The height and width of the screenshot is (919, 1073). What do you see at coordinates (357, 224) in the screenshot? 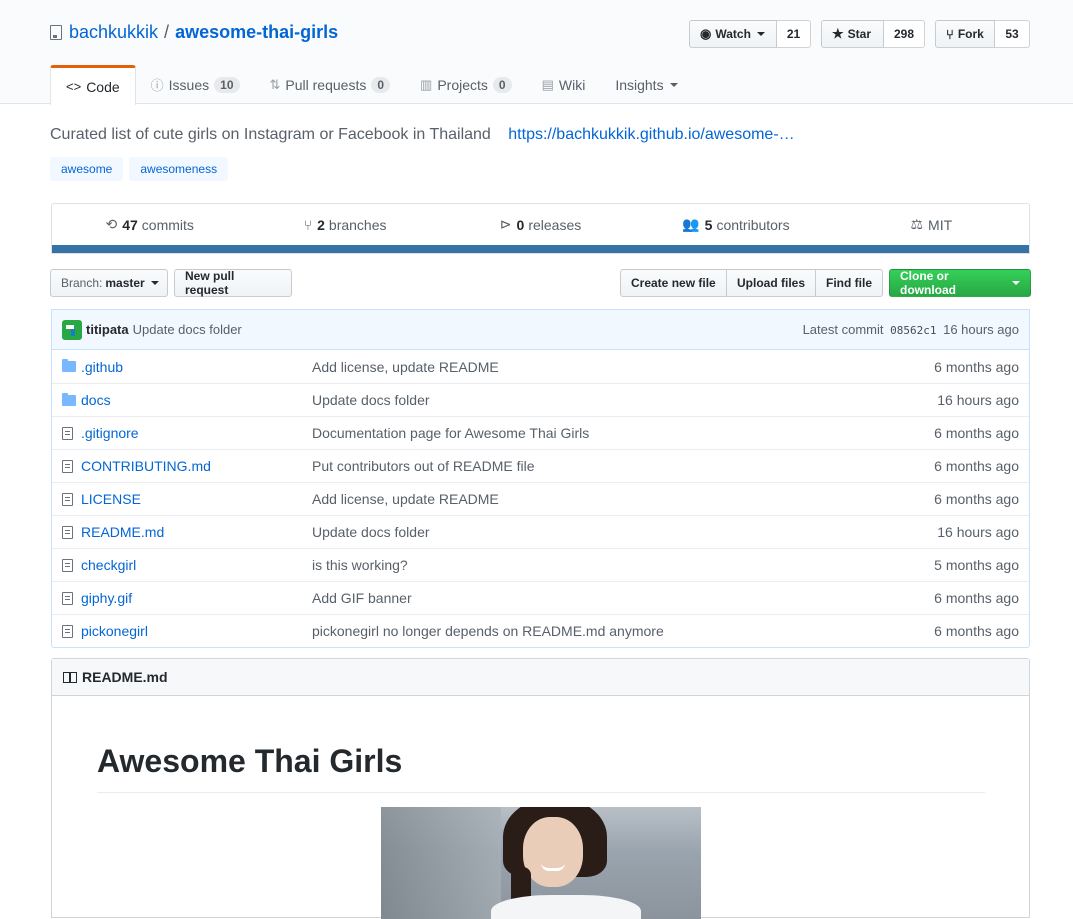
I see `branches-label: branches` at bounding box center [357, 224].